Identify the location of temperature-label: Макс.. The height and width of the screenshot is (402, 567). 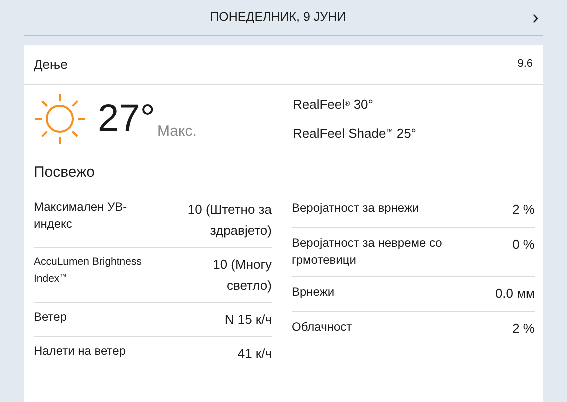
(177, 132).